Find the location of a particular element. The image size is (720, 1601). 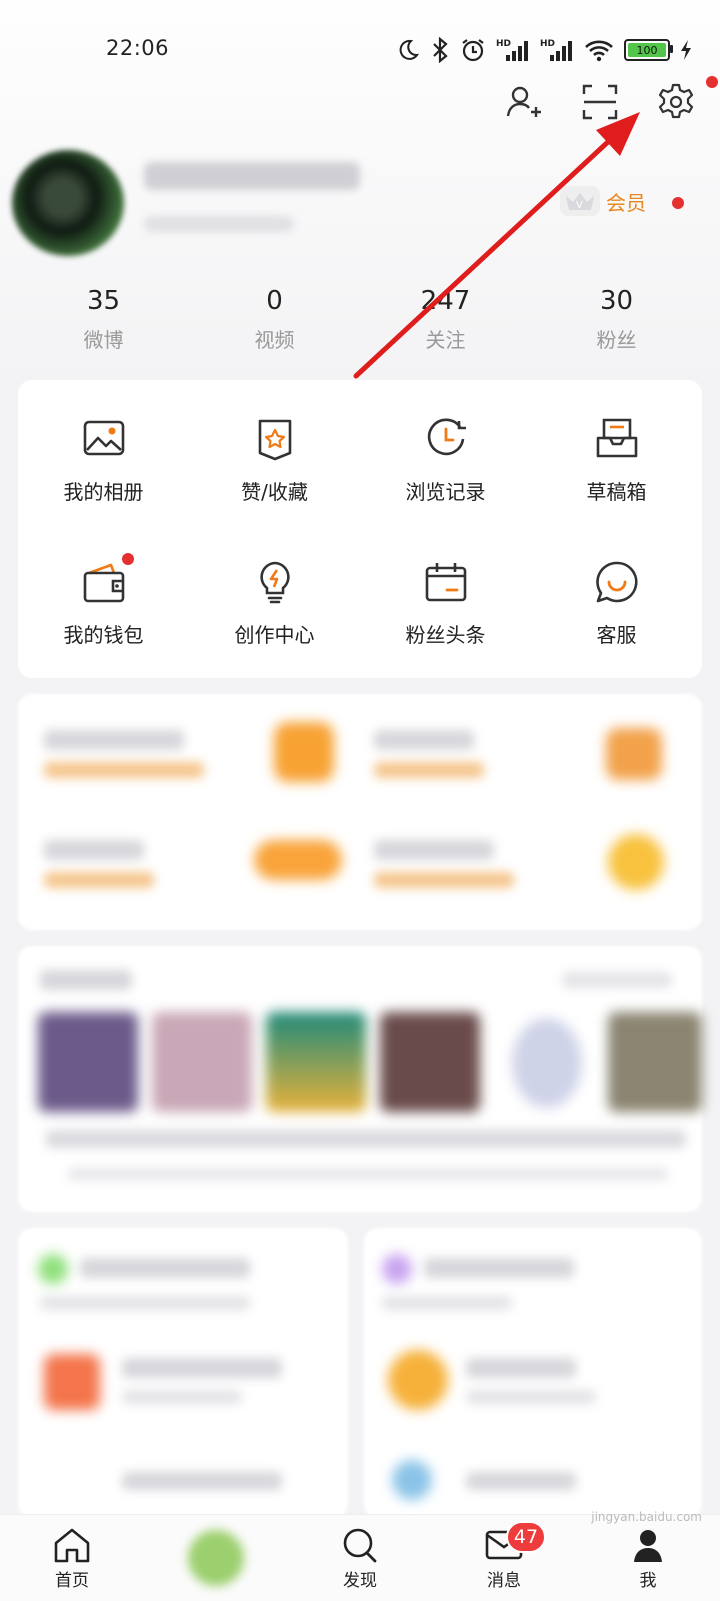

blurred-icon is located at coordinates (53, 1269).